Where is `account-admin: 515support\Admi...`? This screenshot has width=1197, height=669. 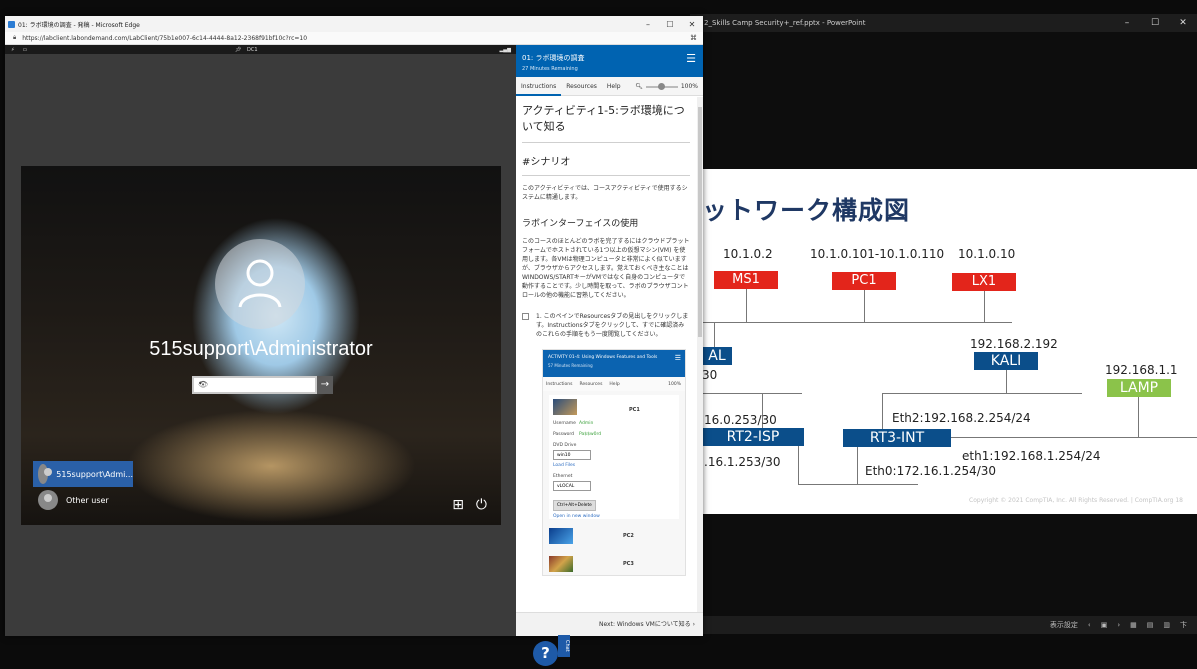
account-admin: 515support\Admi... is located at coordinates (83, 474).